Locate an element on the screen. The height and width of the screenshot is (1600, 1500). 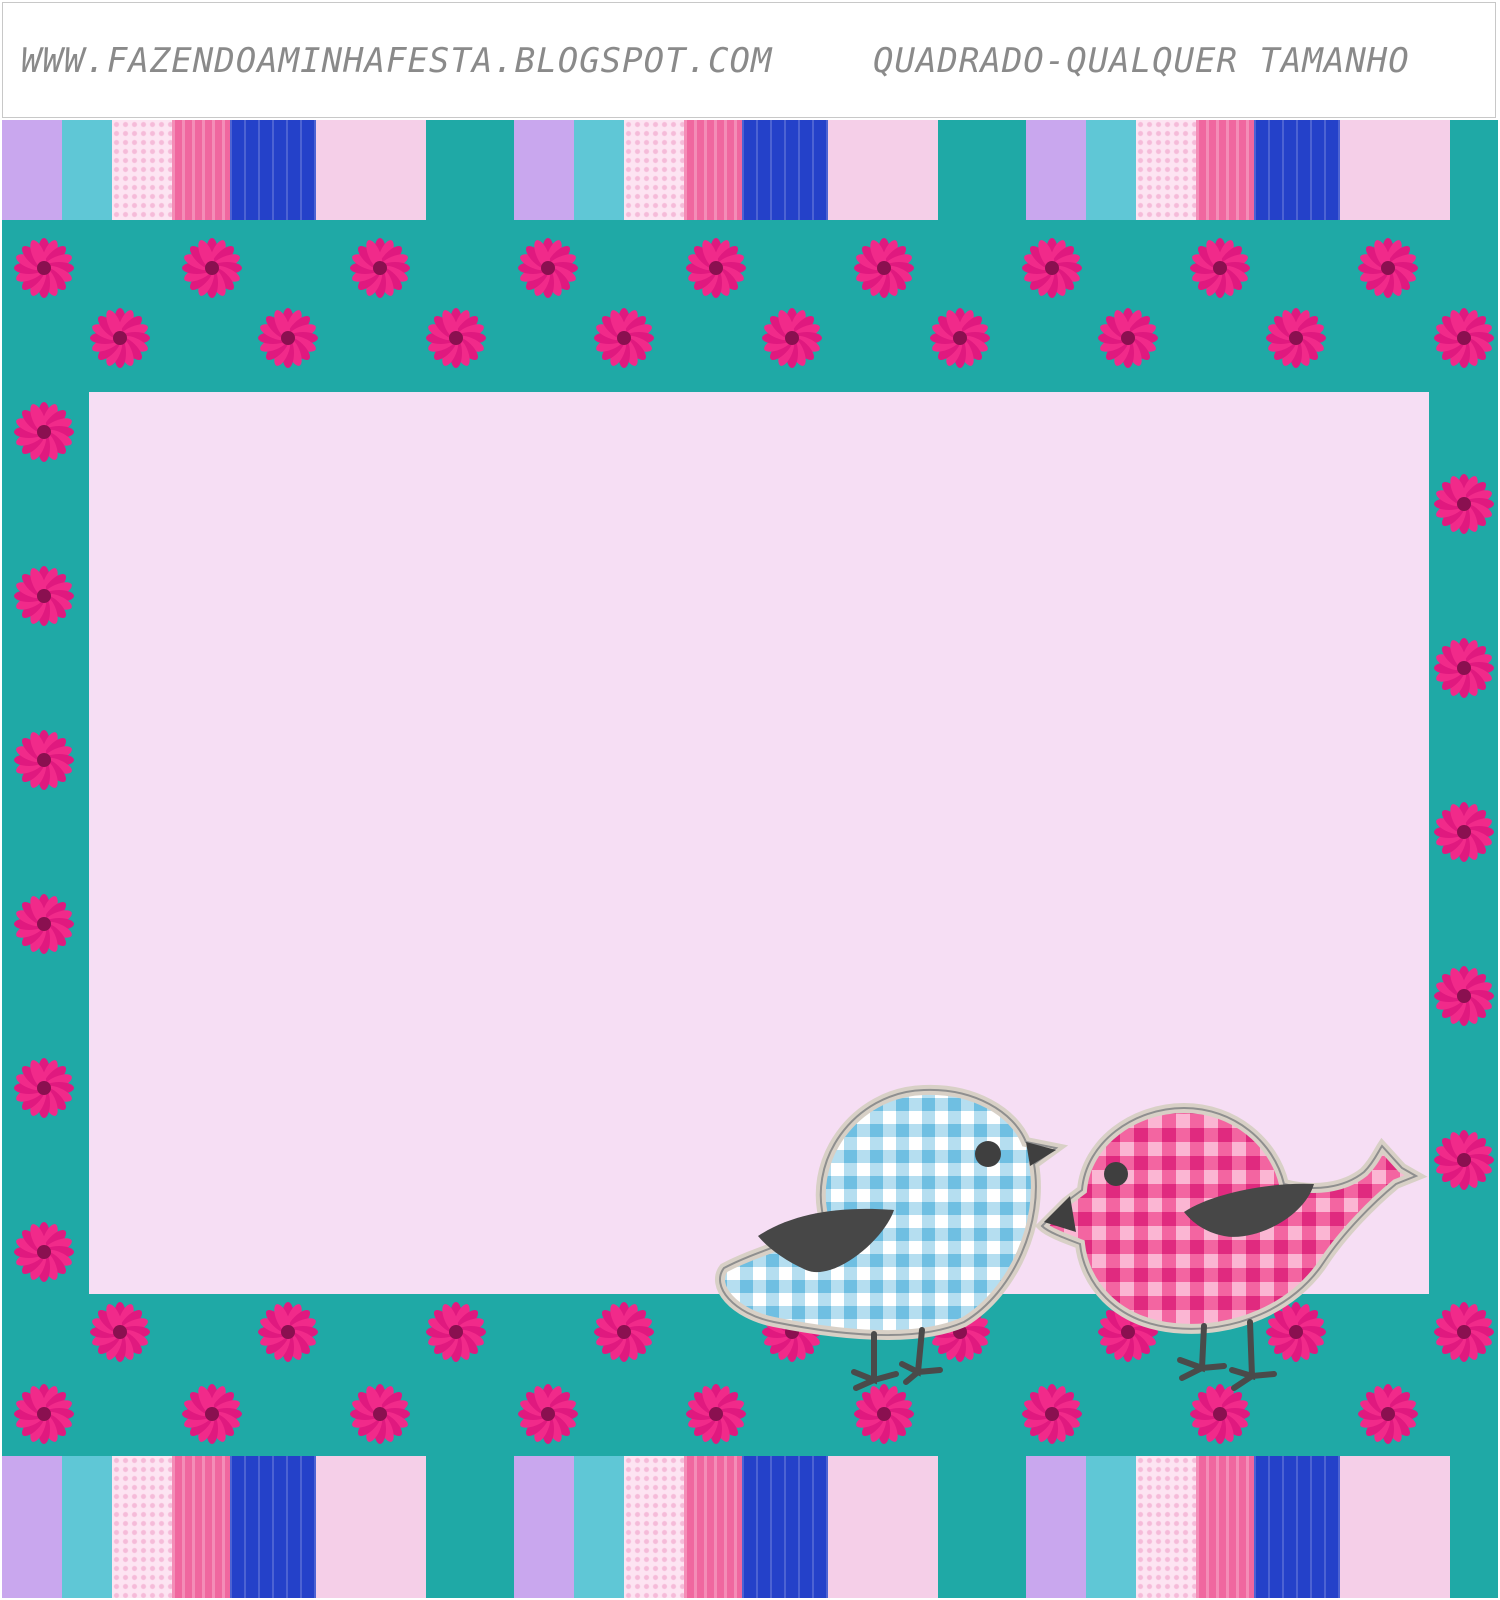
header-right-text: QUADRADO-QUALQUER TAMANHO is located at coordinates (1141, 61).